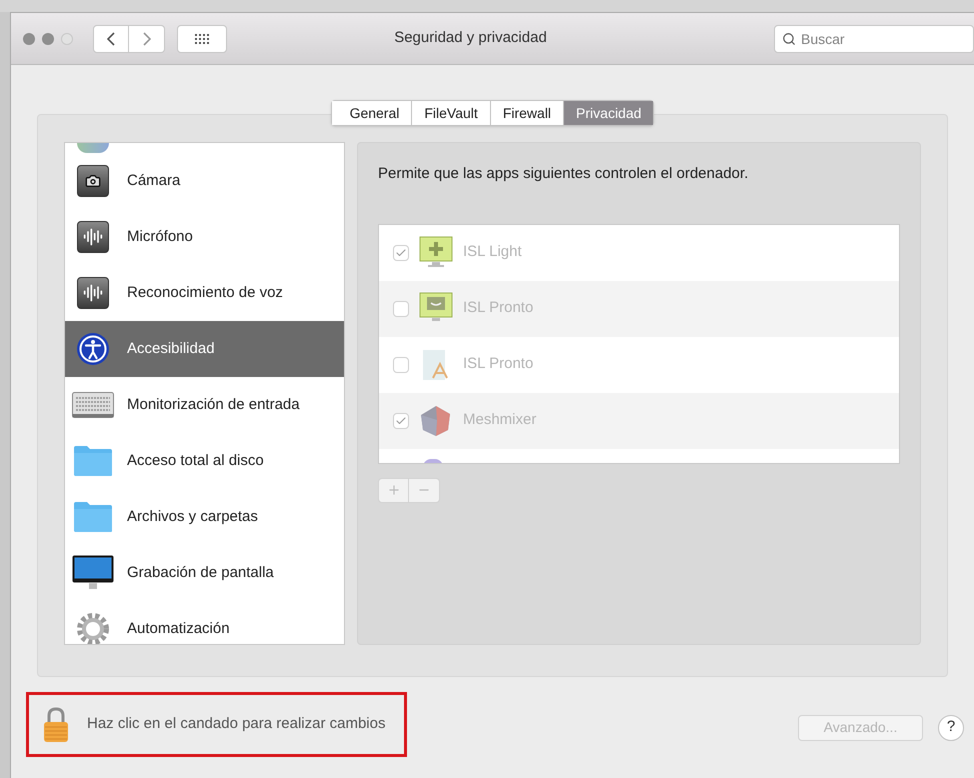 Image resolution: width=974 pixels, height=778 pixels. I want to click on minimize-control-icon, so click(48, 38).